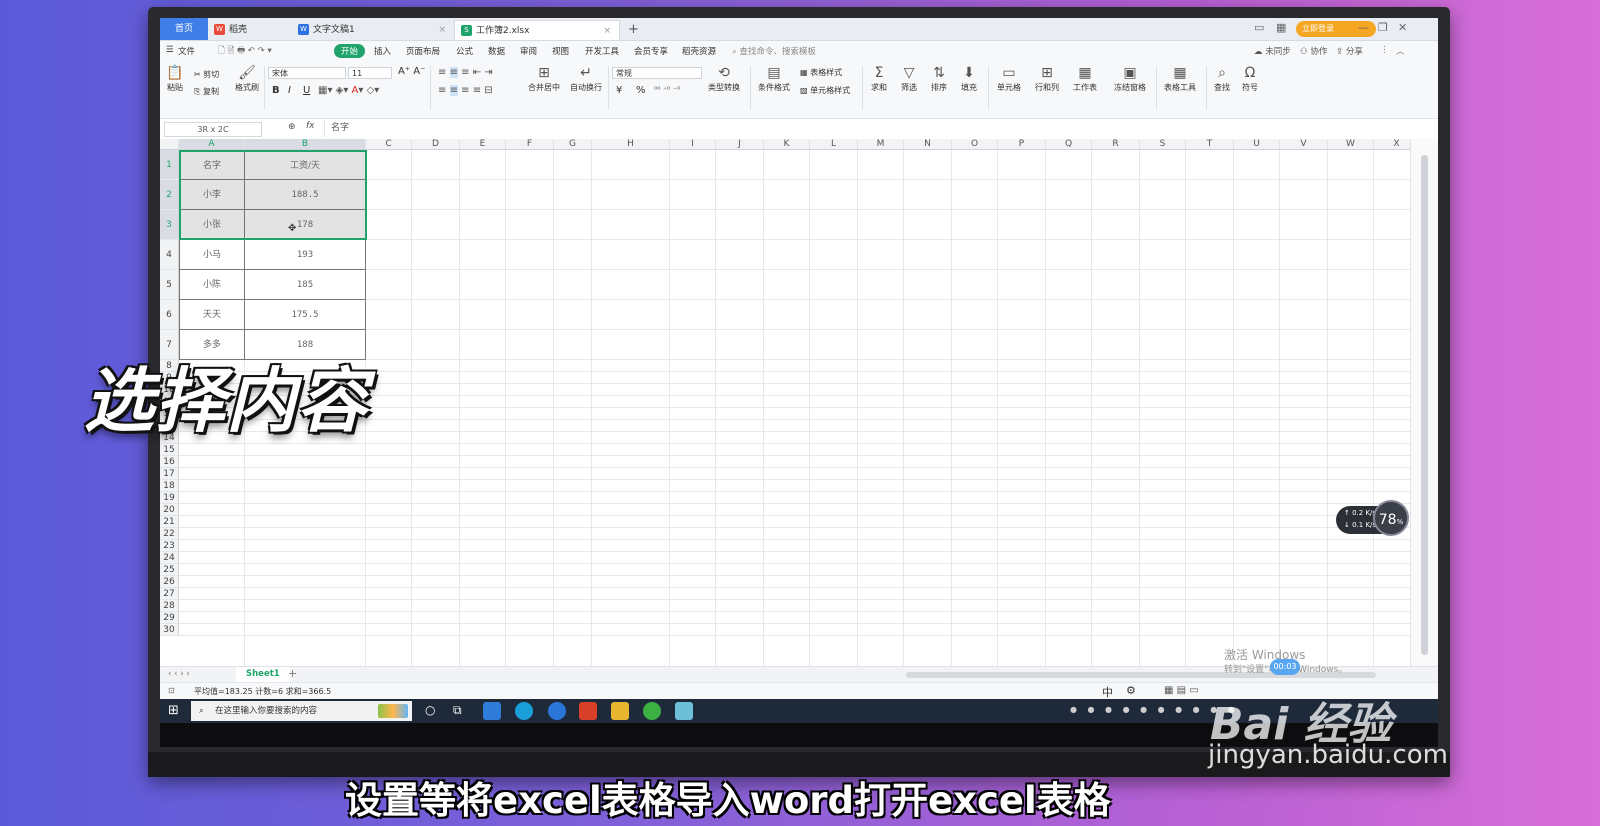 Image resolution: width=1600 pixels, height=826 pixels. What do you see at coordinates (667, 89) in the screenshot?
I see `decimal-buttons: ⁰⁰ ⁺⁰ ⁻⁰` at bounding box center [667, 89].